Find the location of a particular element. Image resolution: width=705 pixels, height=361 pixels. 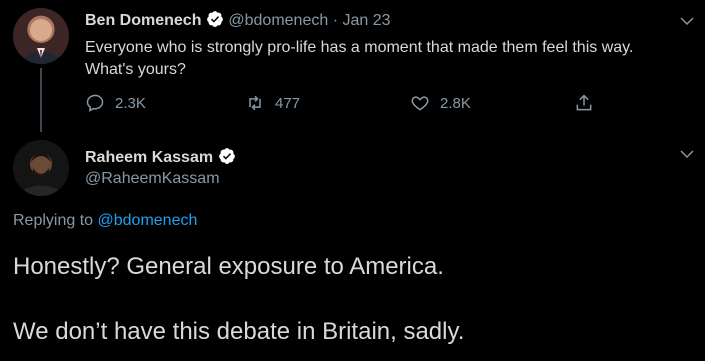

author-handle: @RaheemKassam is located at coordinates (152, 179).